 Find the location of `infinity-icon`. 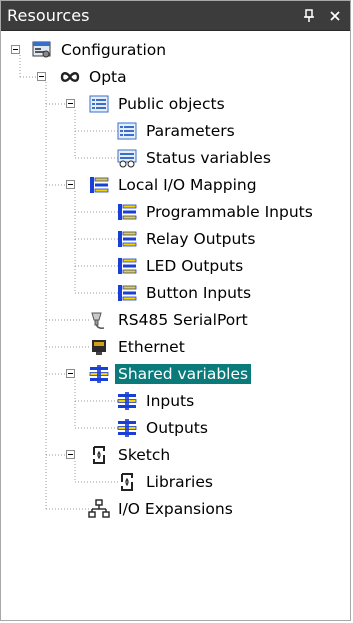

infinity-icon is located at coordinates (70, 77).